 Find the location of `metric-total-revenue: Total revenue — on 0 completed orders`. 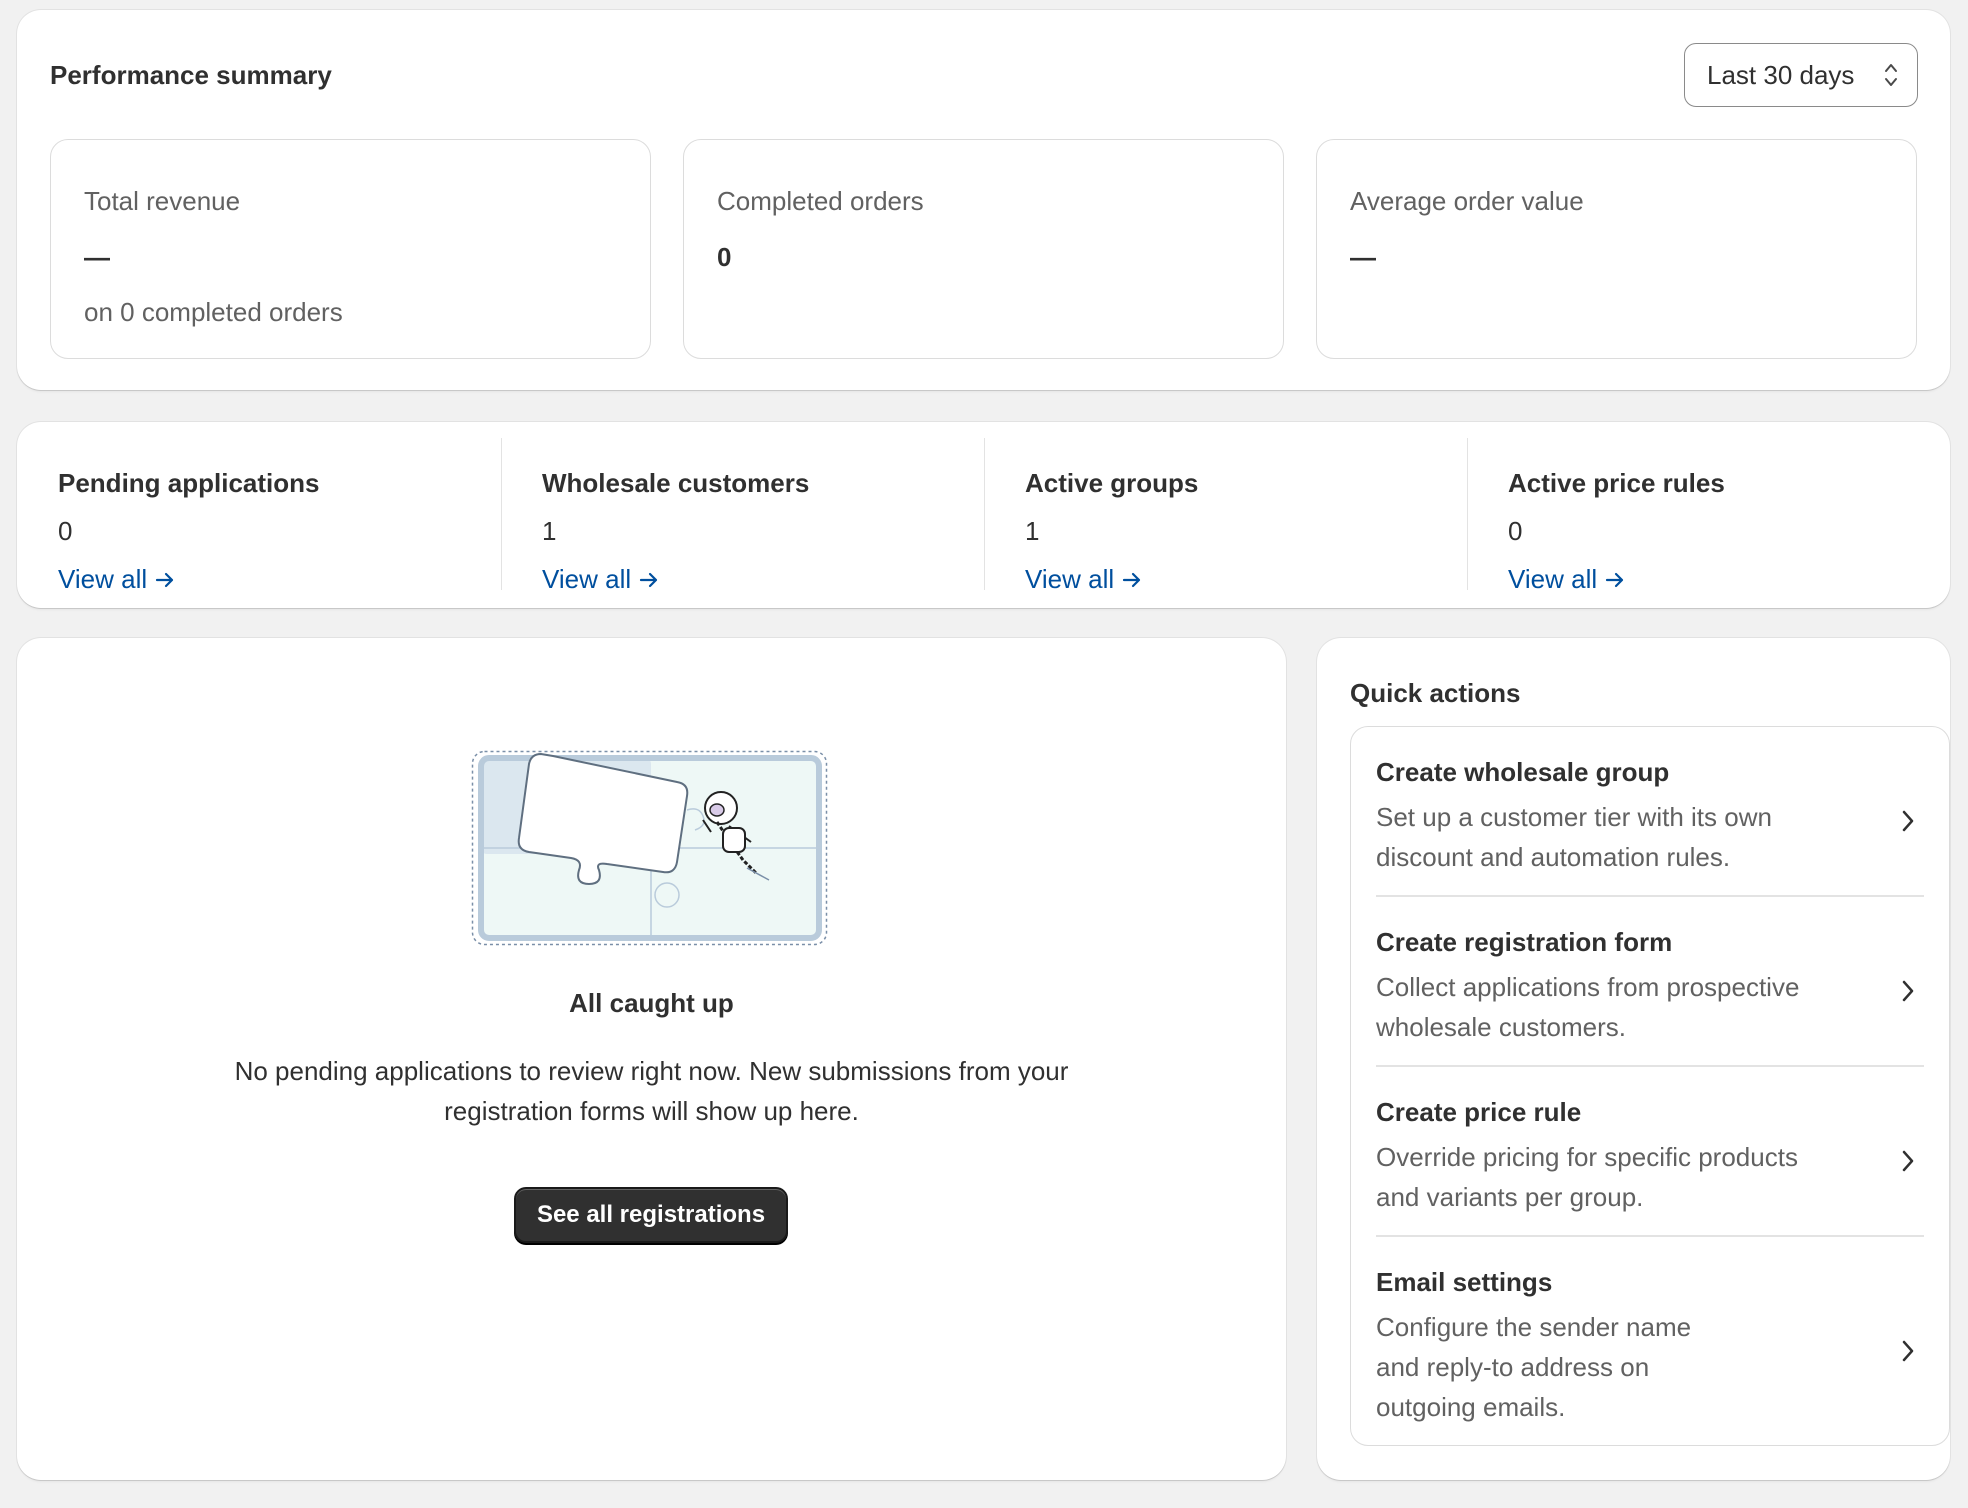

metric-total-revenue: Total revenue — on 0 completed orders is located at coordinates (350, 249).